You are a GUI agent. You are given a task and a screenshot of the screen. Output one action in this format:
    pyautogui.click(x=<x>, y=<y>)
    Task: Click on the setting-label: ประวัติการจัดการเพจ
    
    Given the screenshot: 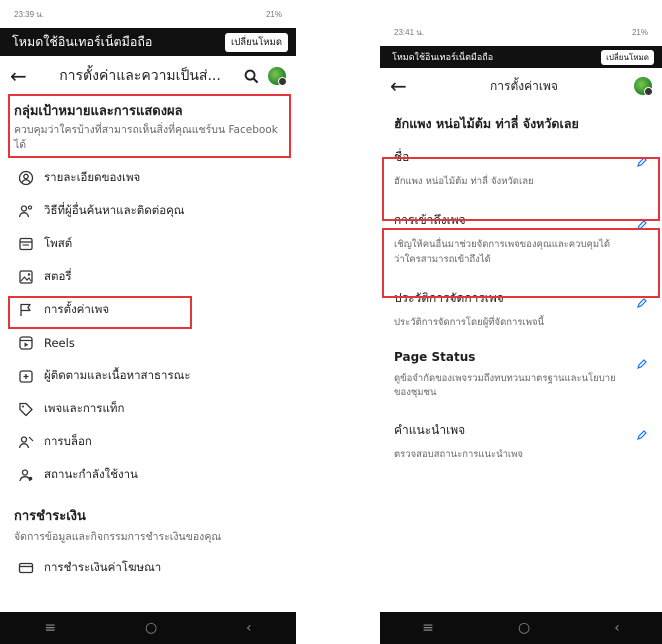 What is the action you would take?
    pyautogui.click(x=449, y=297)
    